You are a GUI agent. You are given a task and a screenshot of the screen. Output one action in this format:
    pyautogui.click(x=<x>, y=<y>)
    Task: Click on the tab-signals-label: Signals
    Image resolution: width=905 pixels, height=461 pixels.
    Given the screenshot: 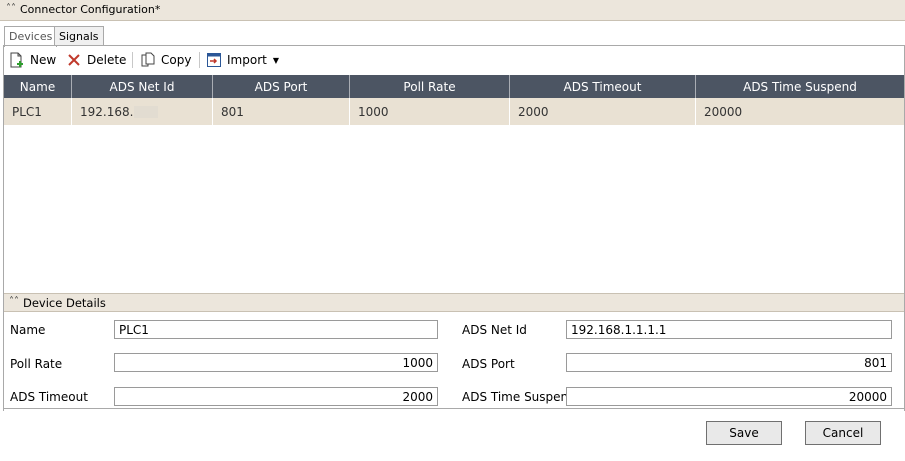 What is the action you would take?
    pyautogui.click(x=79, y=36)
    